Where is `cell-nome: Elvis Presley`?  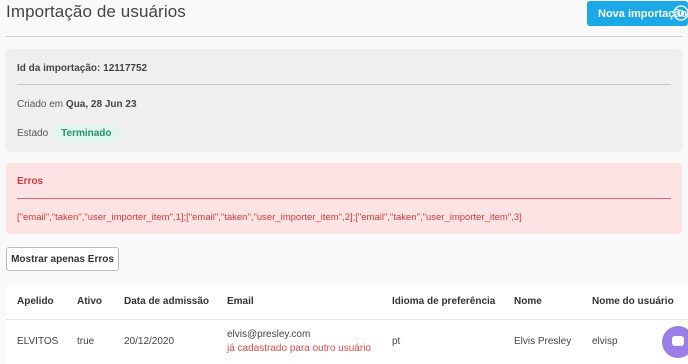 cell-nome: Elvis Presley is located at coordinates (543, 341).